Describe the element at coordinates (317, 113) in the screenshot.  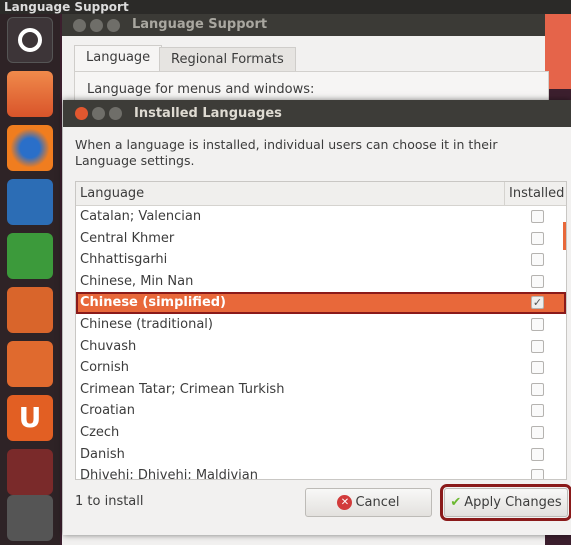
I see `dialog-title: Installed Languages` at that location.